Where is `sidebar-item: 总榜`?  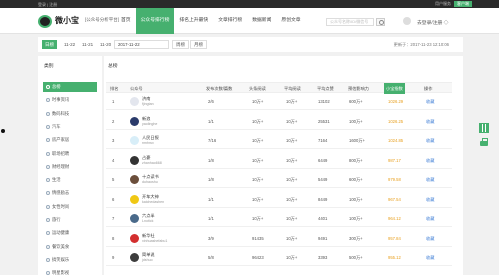
sidebar-item: 总榜 is located at coordinates (70, 87).